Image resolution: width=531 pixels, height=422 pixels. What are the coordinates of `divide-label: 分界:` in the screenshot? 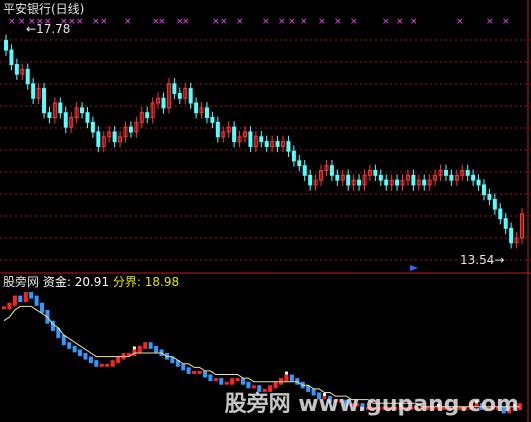 It's located at (126, 282).